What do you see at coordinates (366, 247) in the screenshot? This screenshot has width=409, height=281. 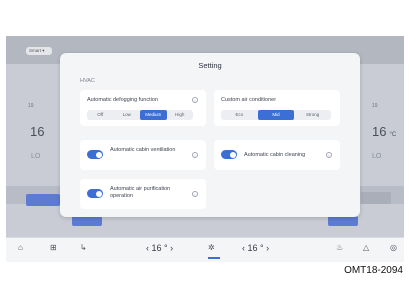 I see `navigation-icon: △` at bounding box center [366, 247].